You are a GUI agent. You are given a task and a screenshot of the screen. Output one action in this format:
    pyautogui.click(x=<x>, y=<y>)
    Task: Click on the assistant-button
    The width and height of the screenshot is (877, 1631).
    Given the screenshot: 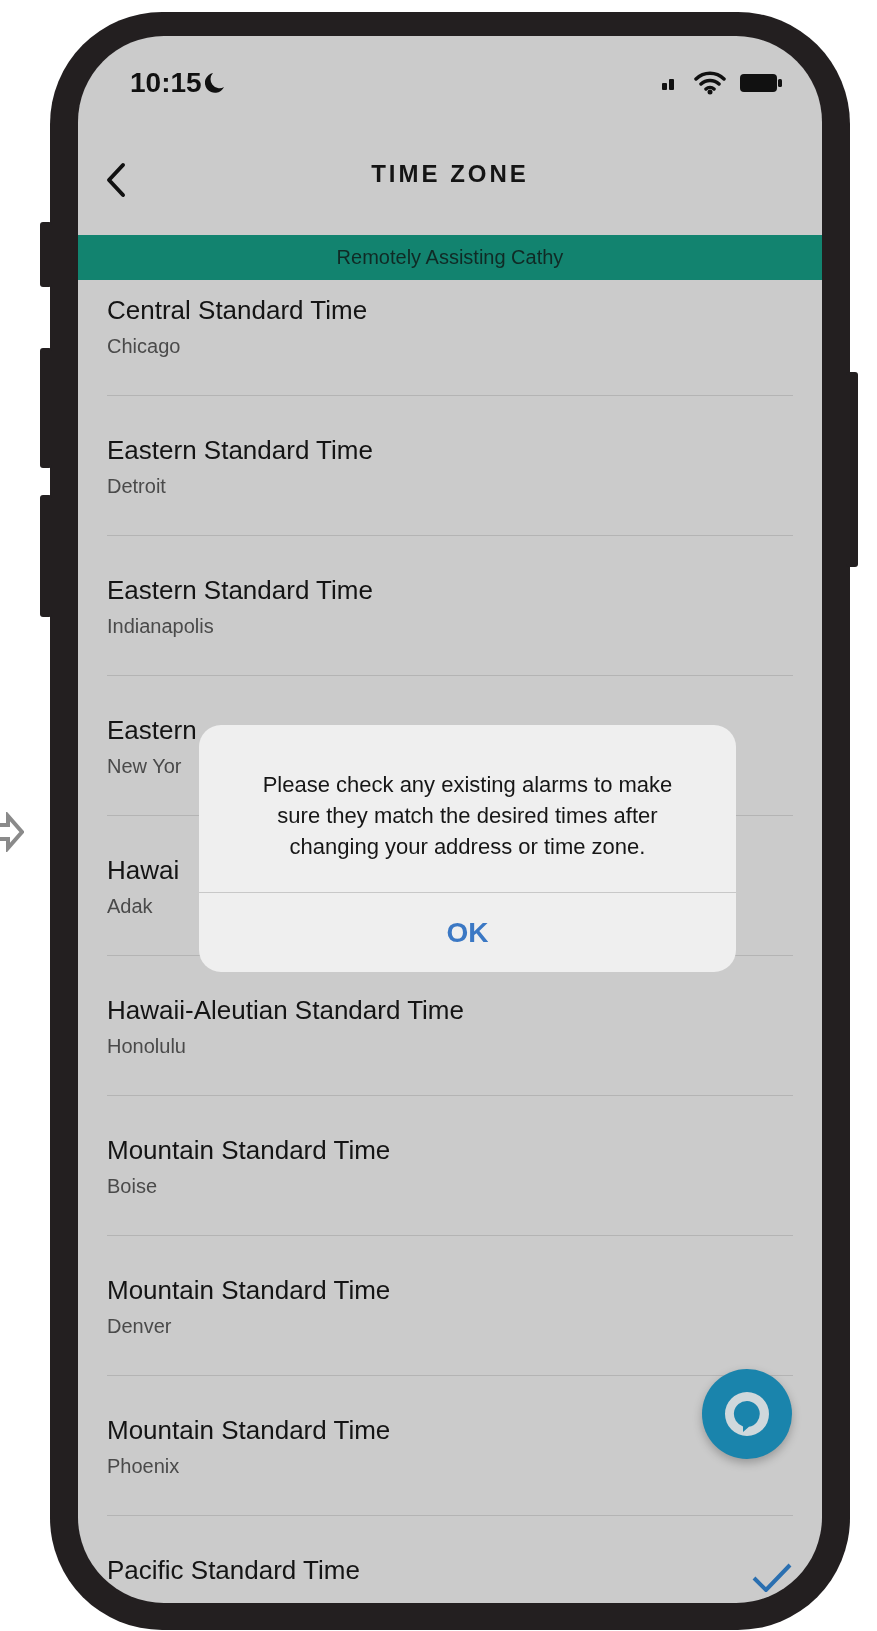 What is the action you would take?
    pyautogui.click(x=747, y=1414)
    